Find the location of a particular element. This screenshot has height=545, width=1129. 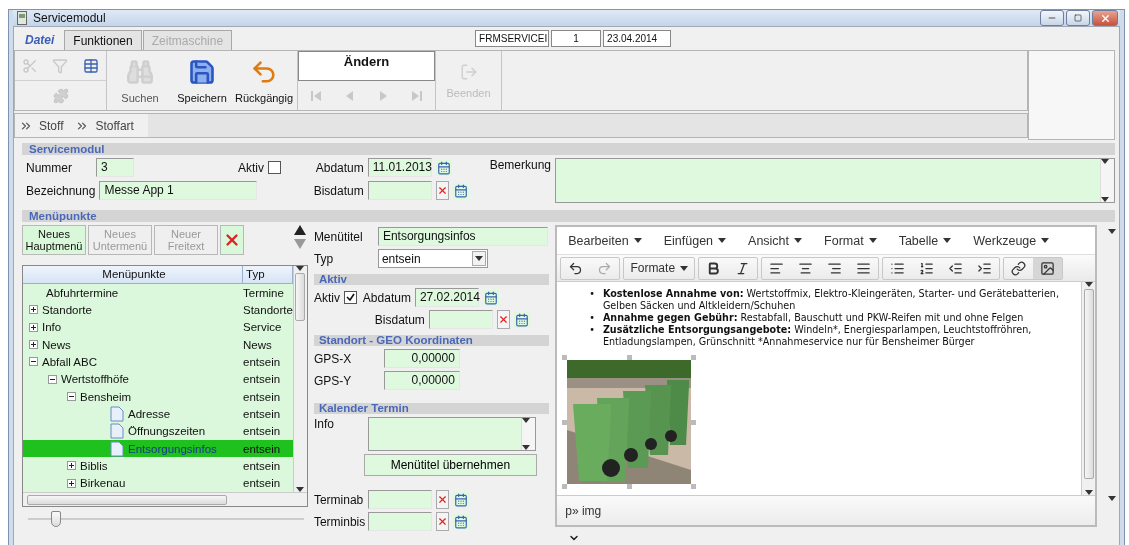

tree-row: News News is located at coordinates (158, 345).